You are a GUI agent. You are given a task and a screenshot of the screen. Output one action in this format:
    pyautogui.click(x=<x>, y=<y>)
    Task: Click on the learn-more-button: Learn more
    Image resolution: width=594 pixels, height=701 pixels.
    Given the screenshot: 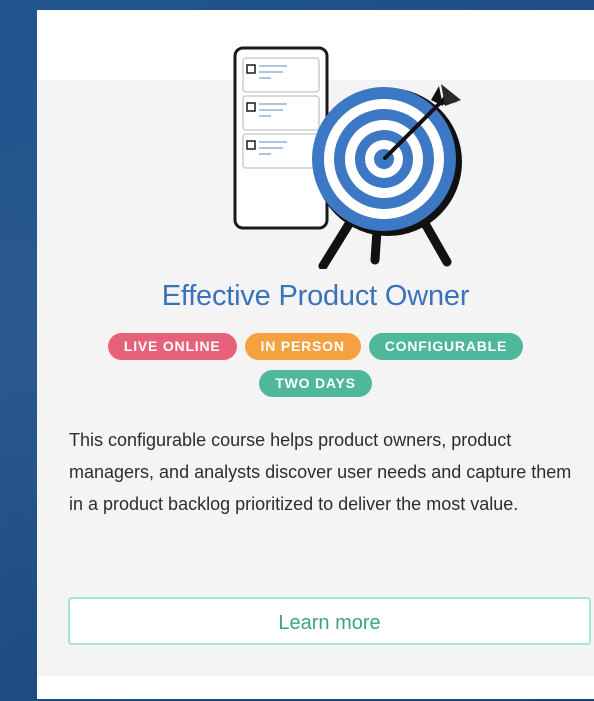 What is the action you would take?
    pyautogui.click(x=329, y=621)
    